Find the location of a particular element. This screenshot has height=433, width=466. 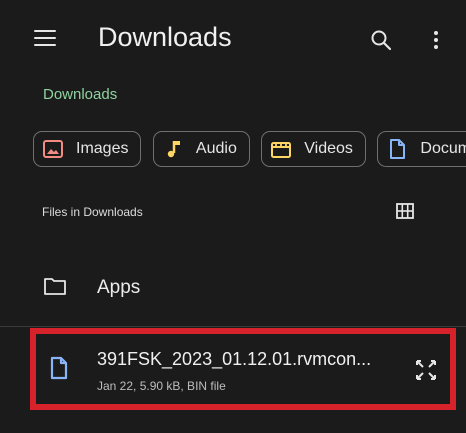

image-icon is located at coordinates (53, 149).